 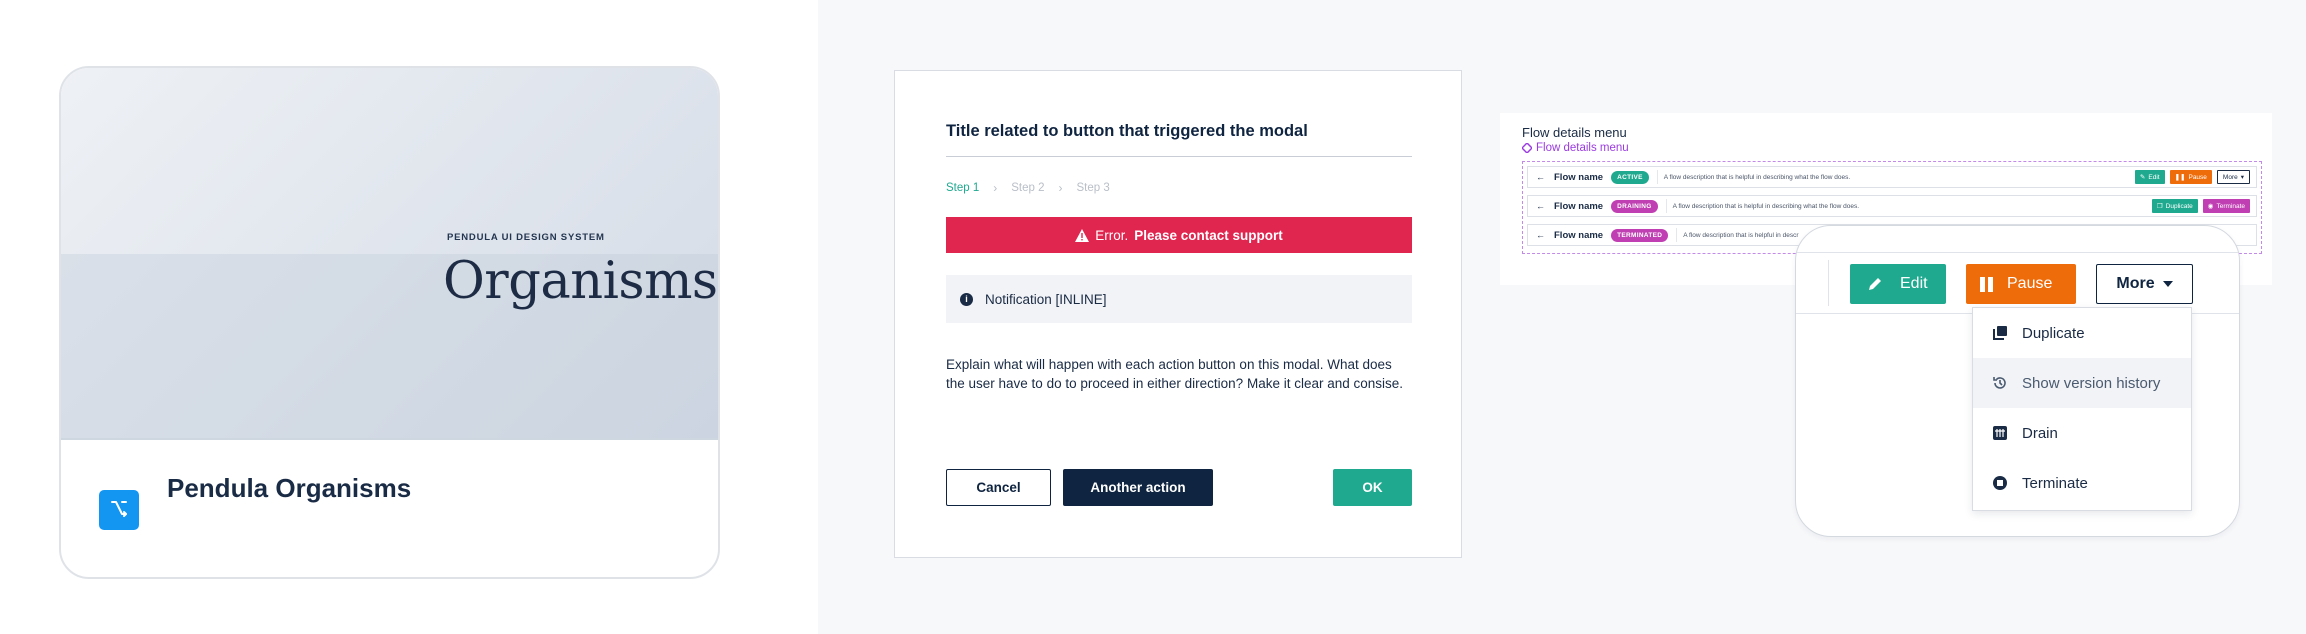 What do you see at coordinates (1527, 148) in the screenshot?
I see `component-icon` at bounding box center [1527, 148].